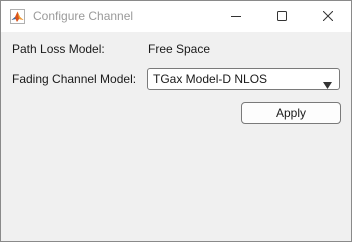  What do you see at coordinates (210, 79) in the screenshot?
I see `fading-channel-model-selected: TGax Model-D NLOS` at bounding box center [210, 79].